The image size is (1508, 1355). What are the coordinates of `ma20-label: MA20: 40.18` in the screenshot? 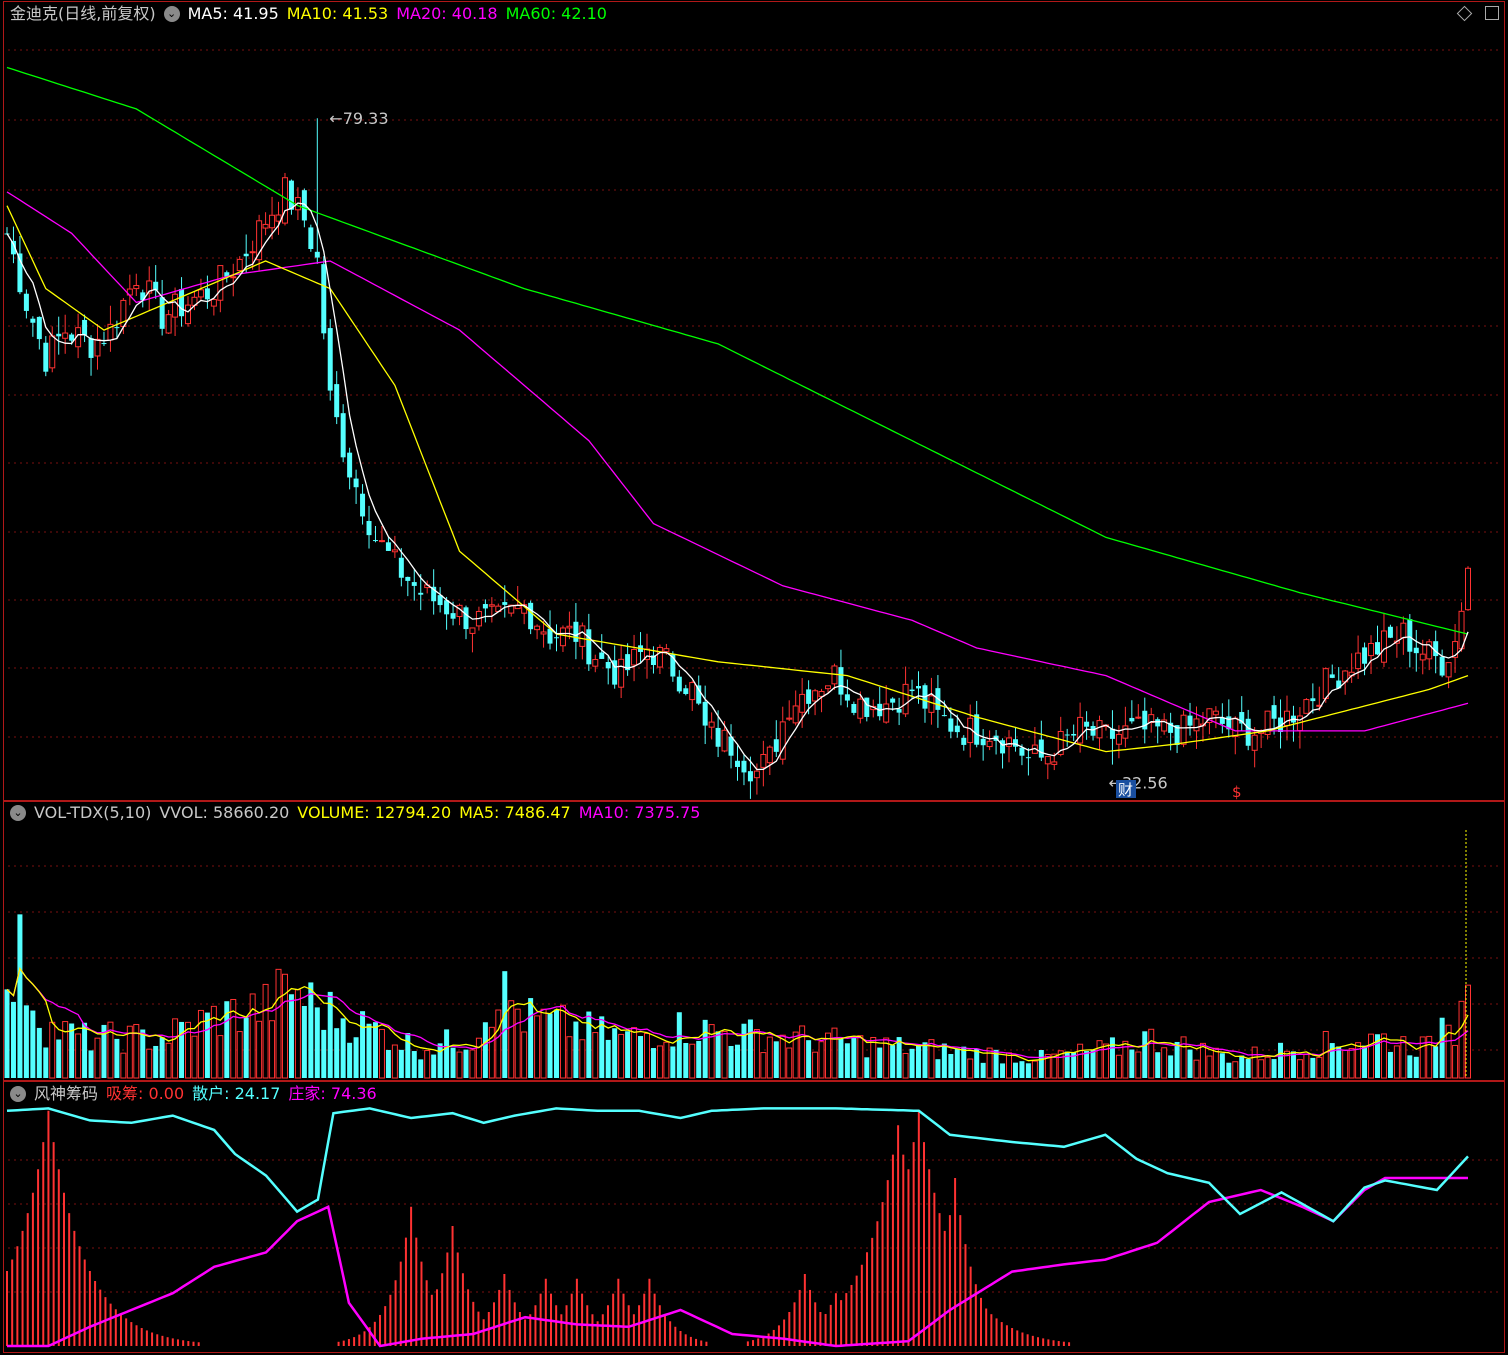 It's located at (447, 13).